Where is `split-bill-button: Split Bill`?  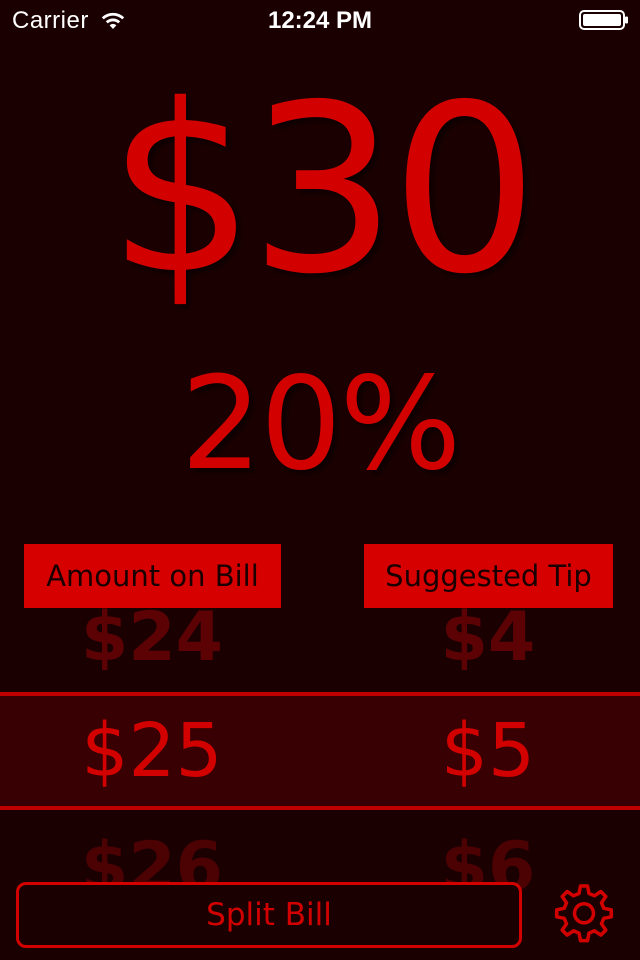
split-bill-button: Split Bill is located at coordinates (269, 915).